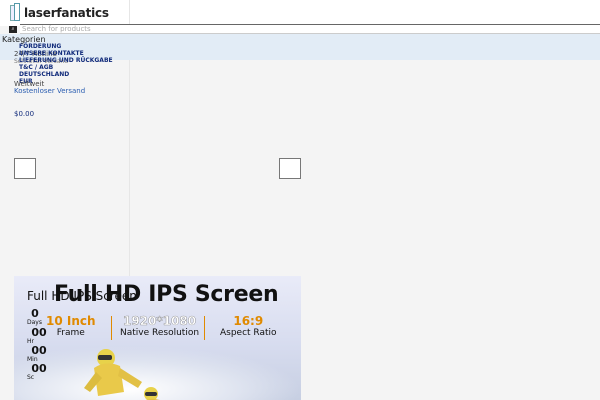  What do you see at coordinates (248, 333) in the screenshot?
I see `spec-ratio-label: Aspect Ratio` at bounding box center [248, 333].